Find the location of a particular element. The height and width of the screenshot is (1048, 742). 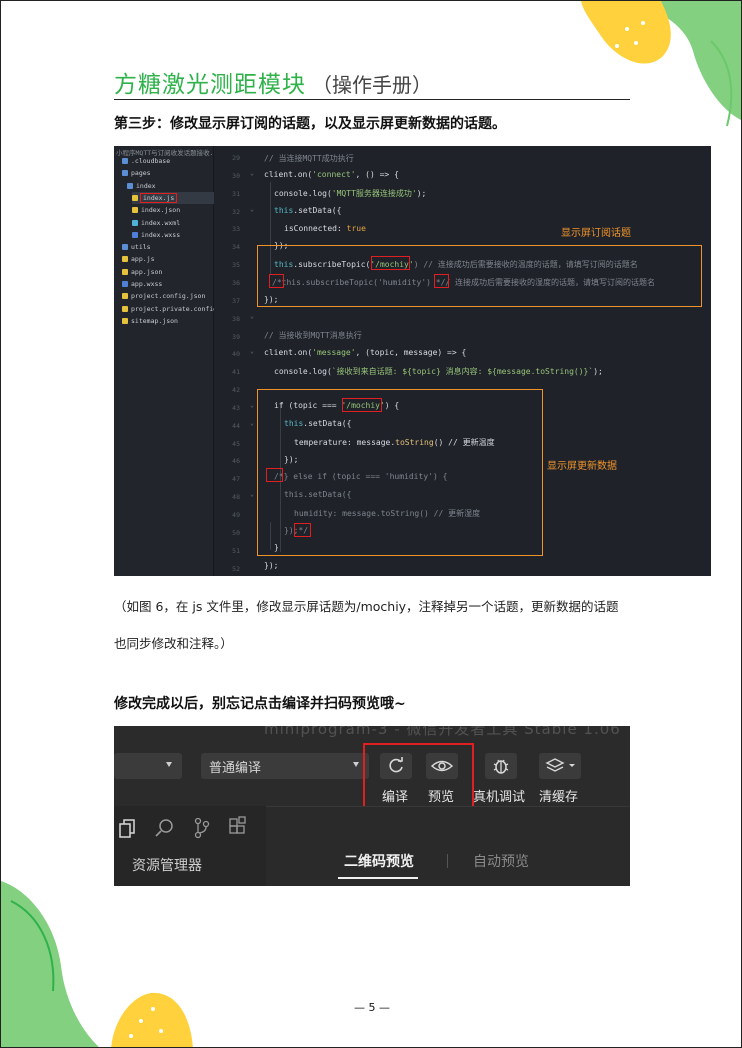

remote-debug-button is located at coordinates (501, 766).